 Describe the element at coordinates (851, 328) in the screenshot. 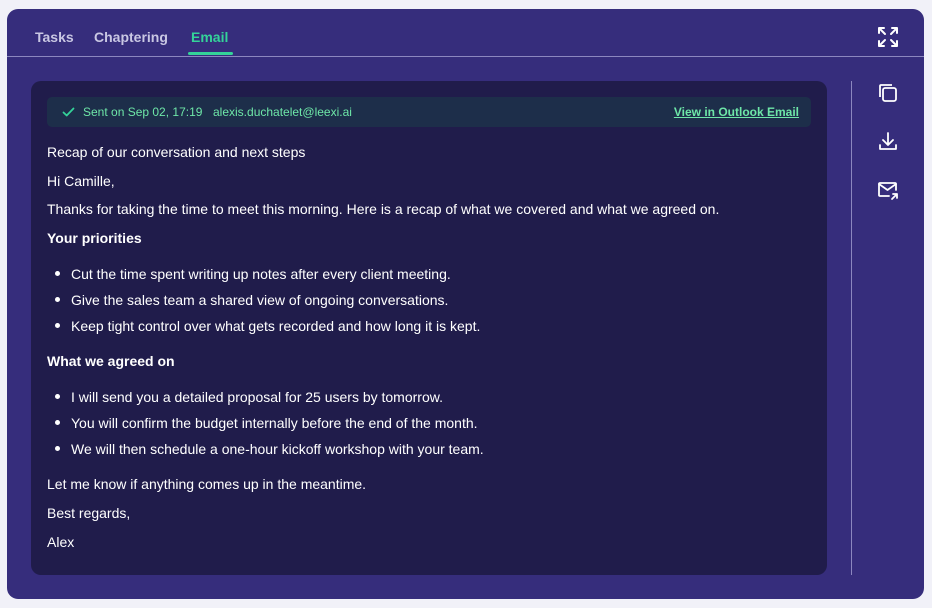

I see `sidebar-divider` at that location.